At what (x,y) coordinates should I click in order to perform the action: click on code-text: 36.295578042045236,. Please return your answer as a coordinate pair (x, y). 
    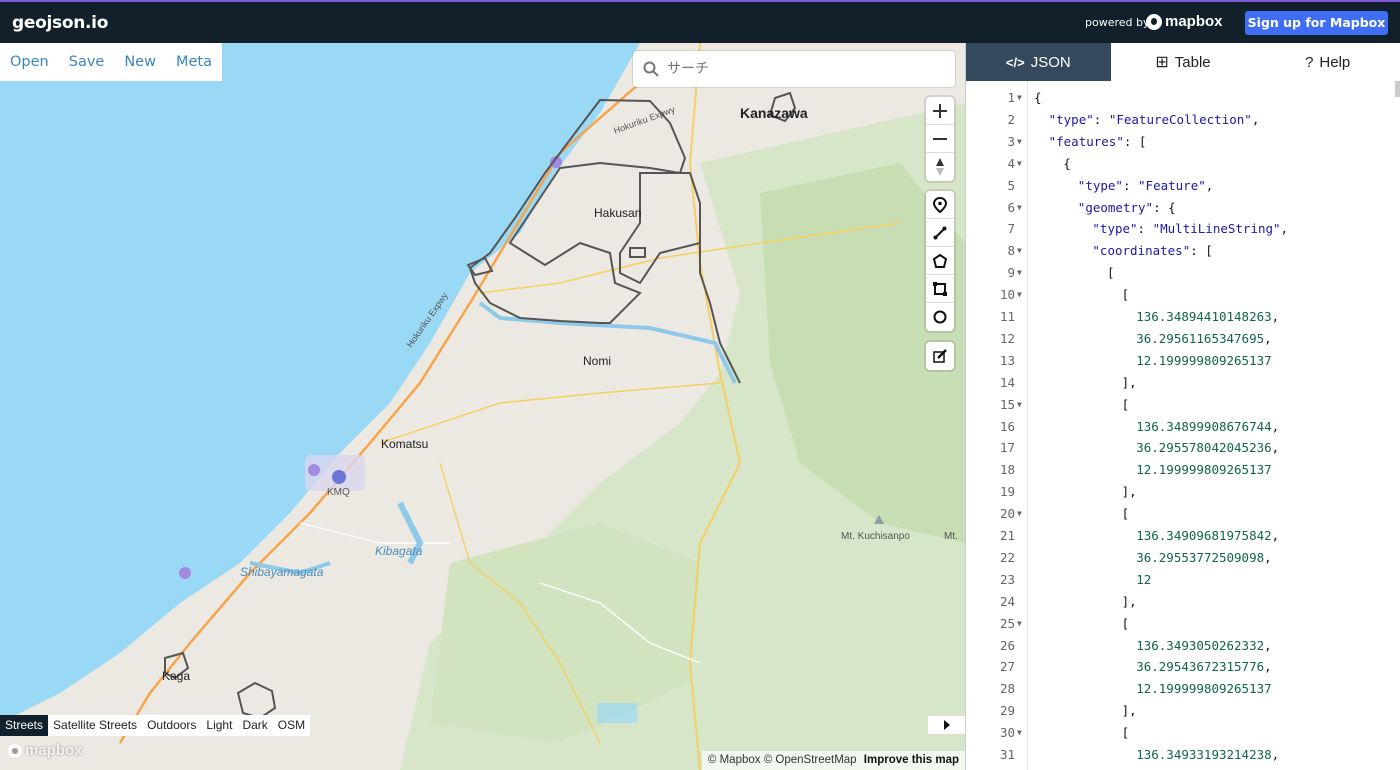
    Looking at the image, I should click on (1208, 448).